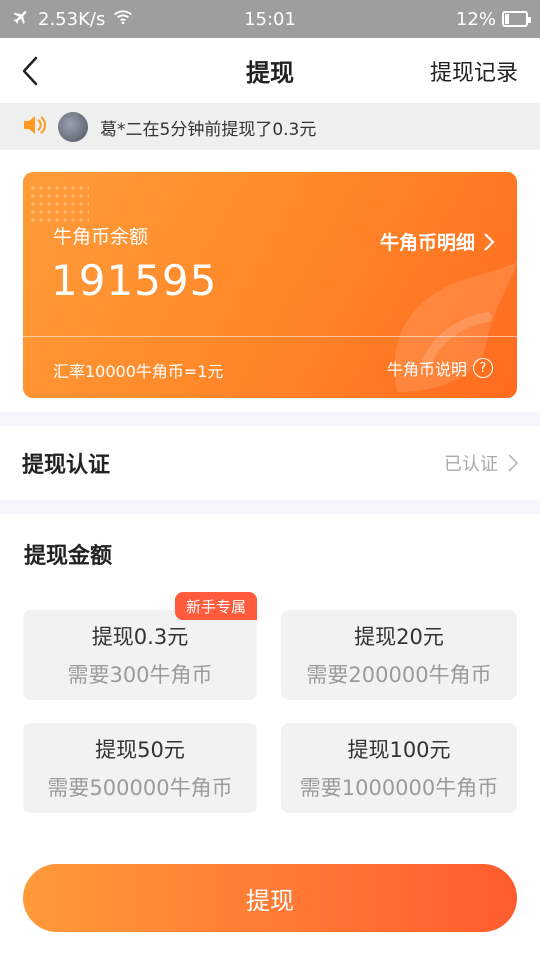  What do you see at coordinates (399, 768) in the screenshot?
I see `amount-option-100: 提现100元 需要1000000牛角币` at bounding box center [399, 768].